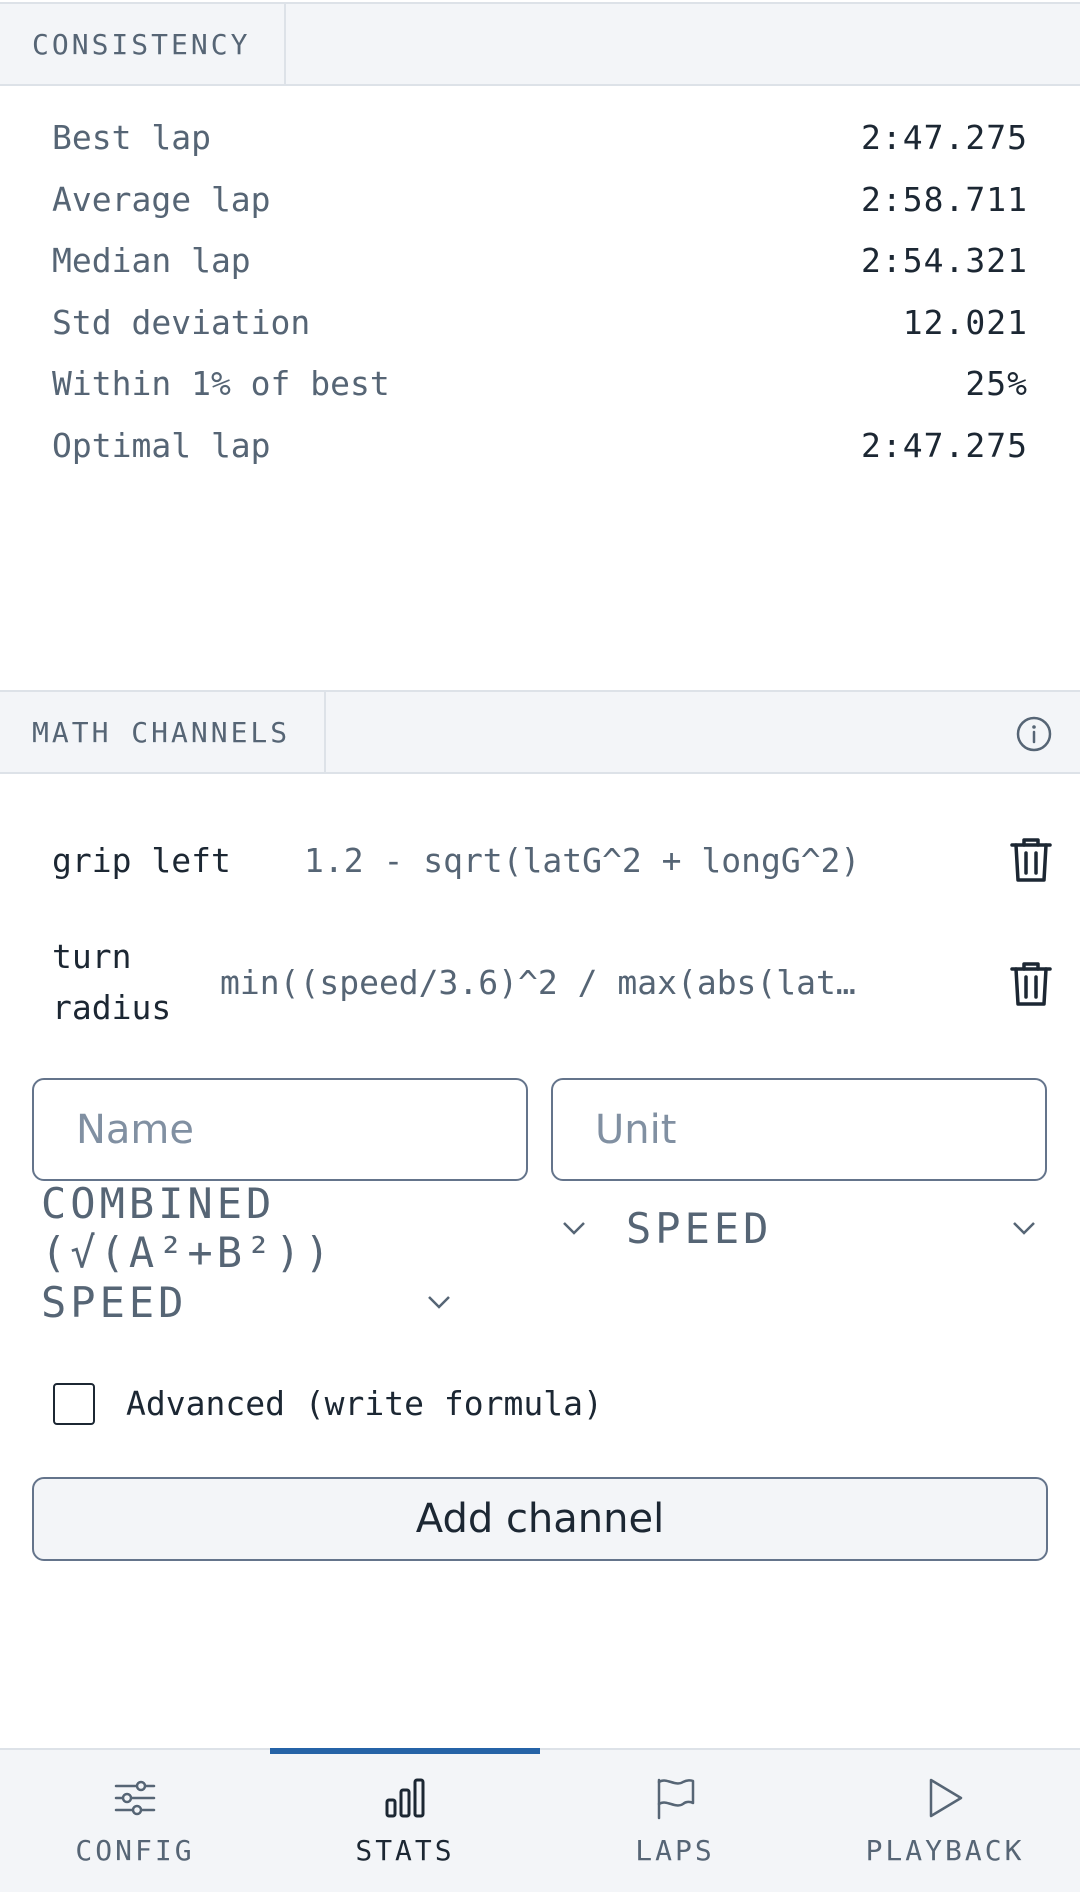  I want to click on bottom-nav: CONFIG STATS LAPS PLAYBACK, so click(540, 1820).